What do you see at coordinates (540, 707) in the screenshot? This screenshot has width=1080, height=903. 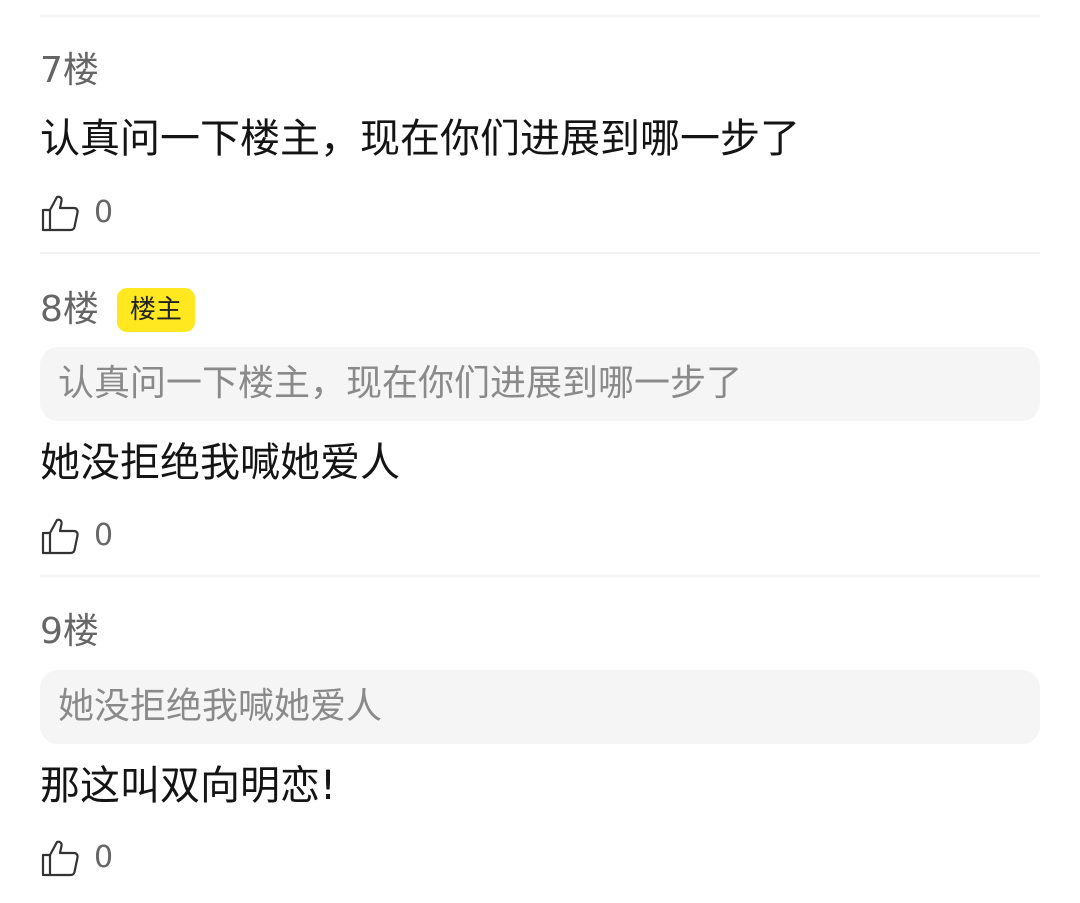 I see `quoted-reply: 她没拒绝我喊她爱人` at bounding box center [540, 707].